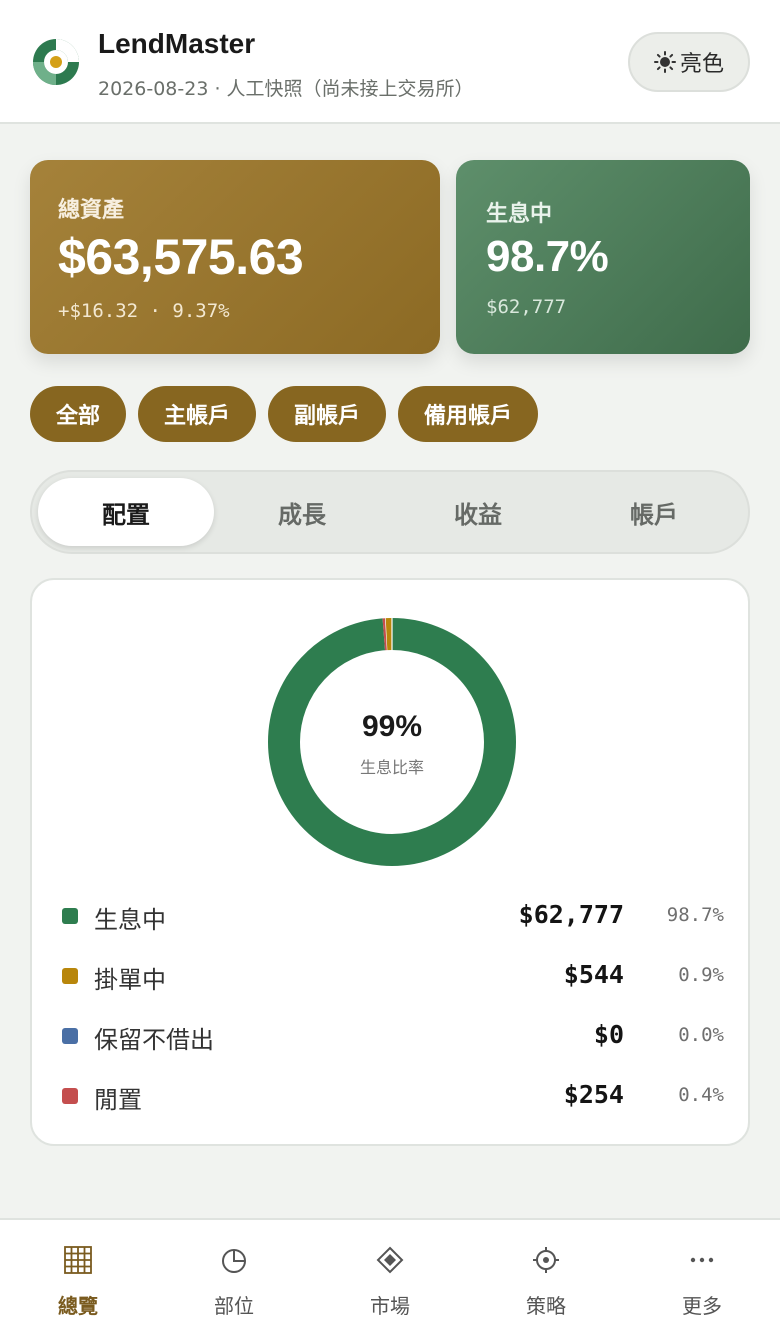  Describe the element at coordinates (526, 307) in the screenshot. I see `yield-amount: $62,777` at that location.